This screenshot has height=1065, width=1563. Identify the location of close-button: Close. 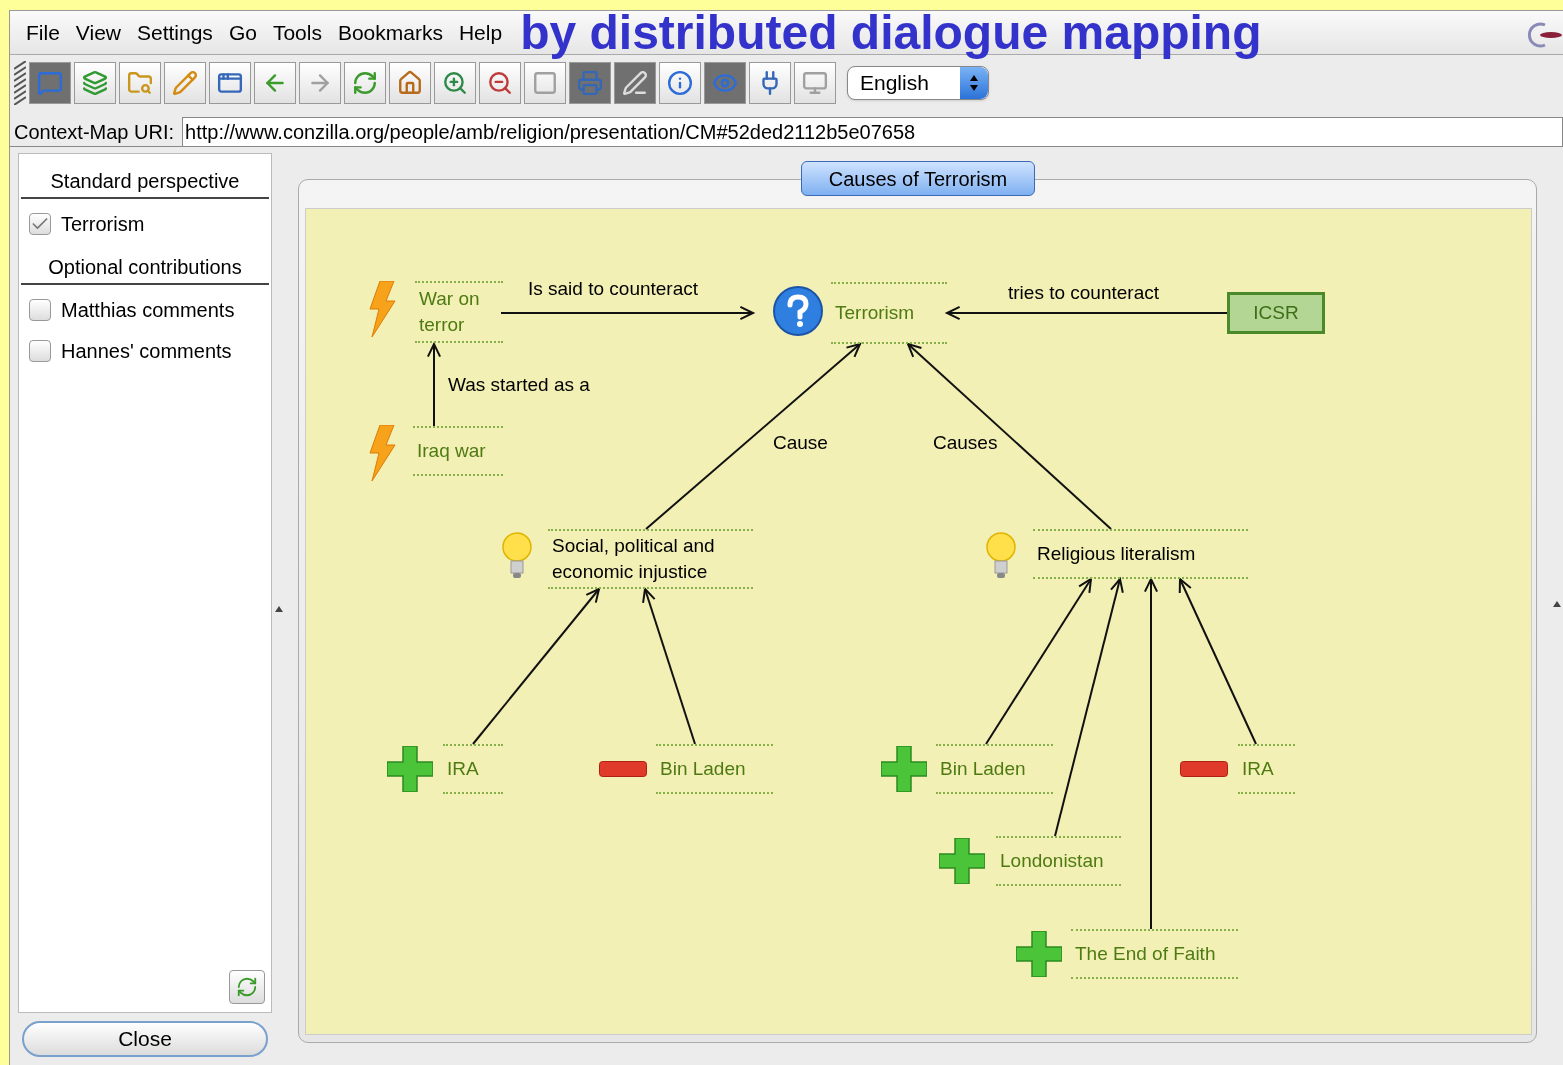
(145, 1039).